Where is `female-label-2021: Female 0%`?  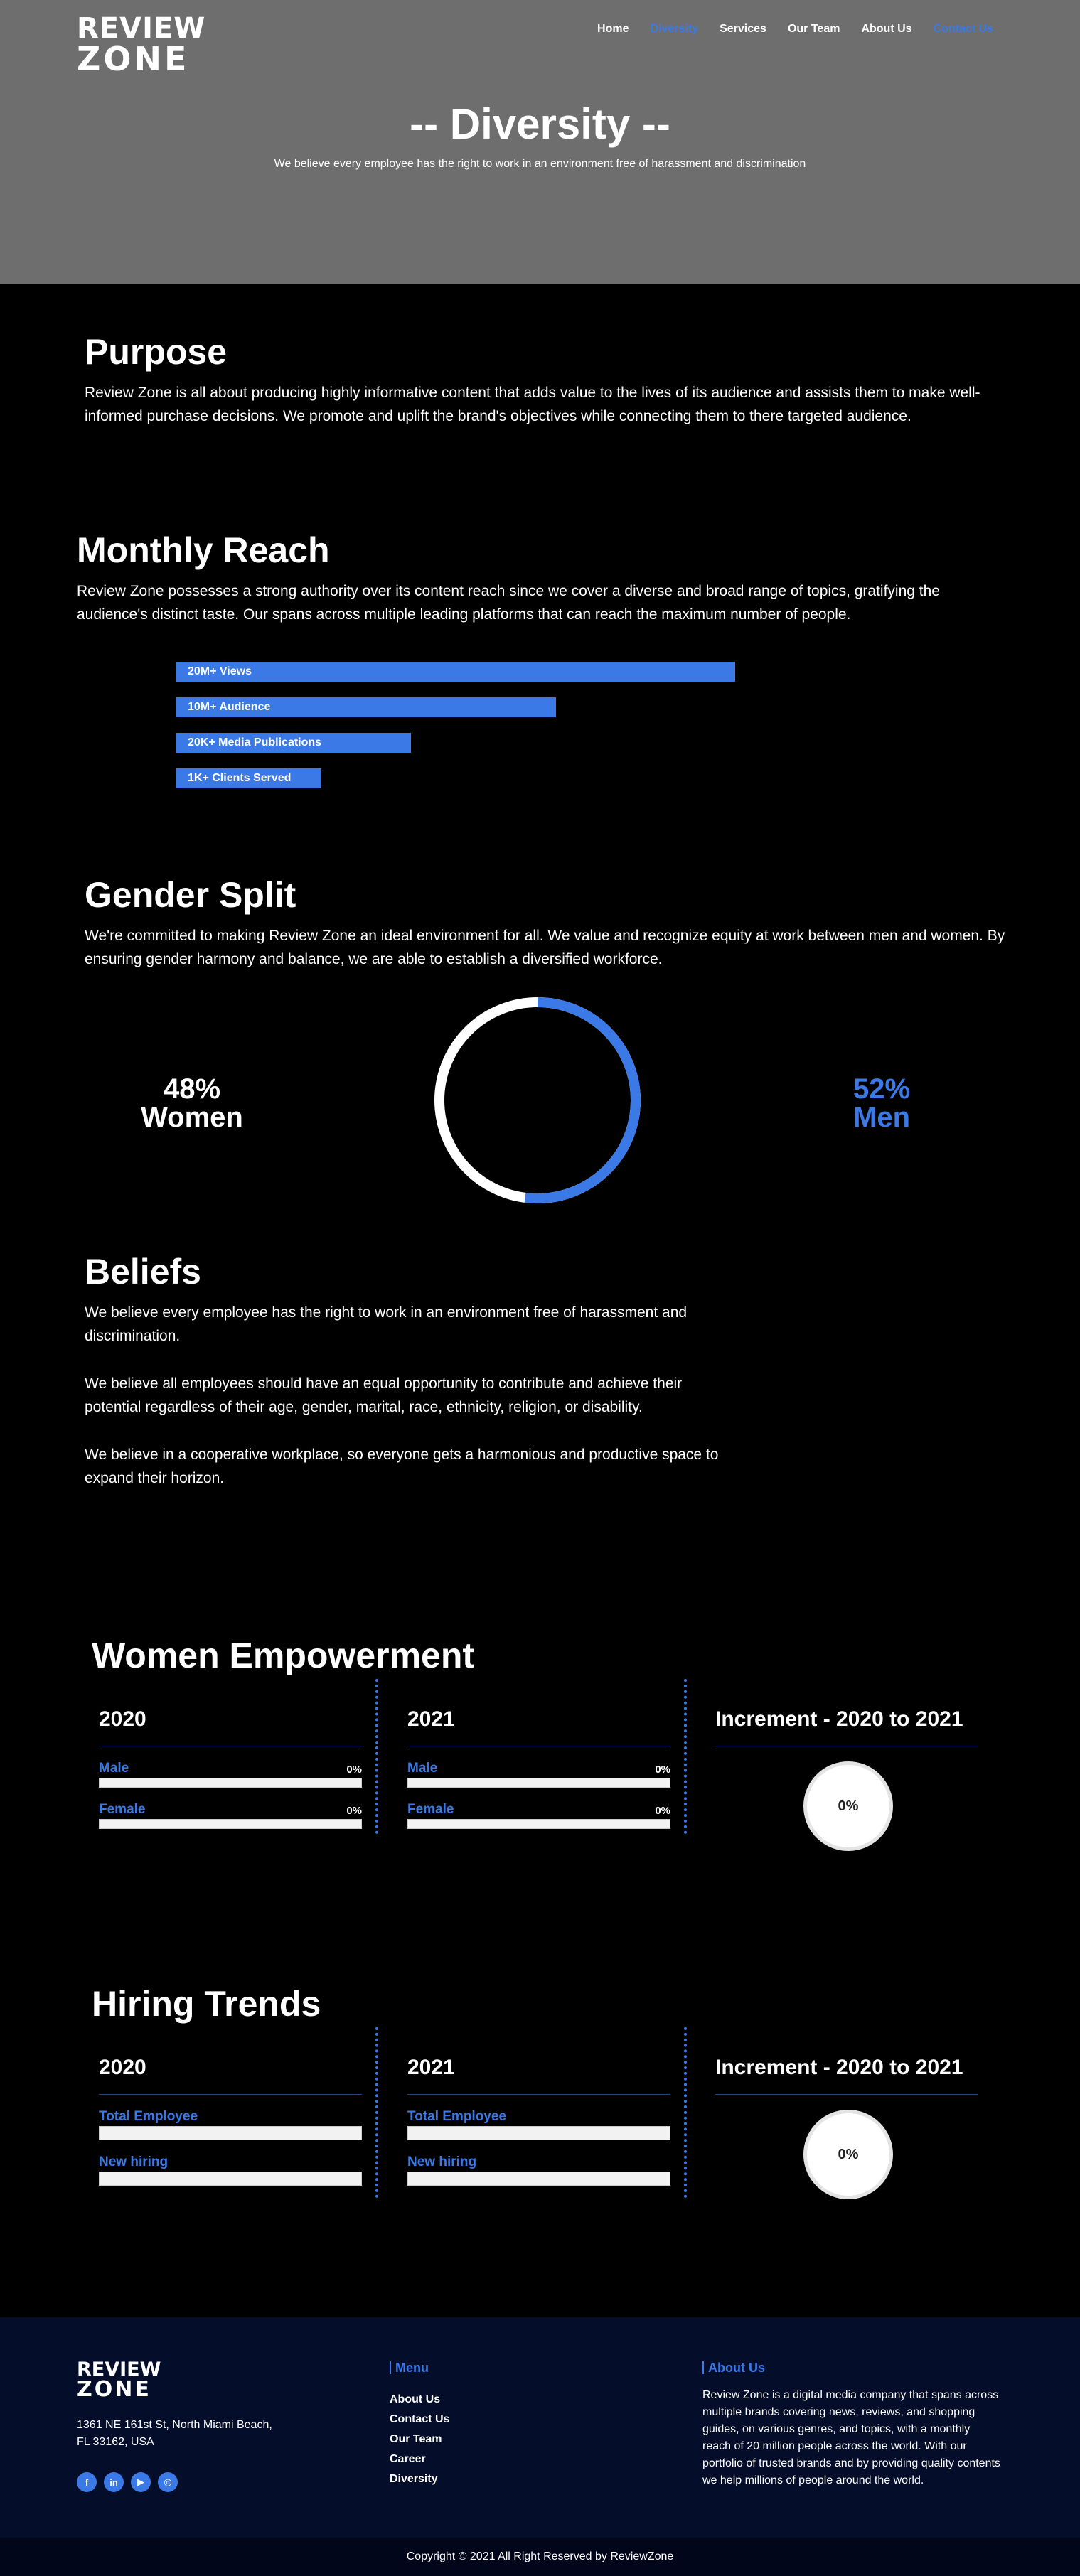 female-label-2021: Female 0% is located at coordinates (538, 1809).